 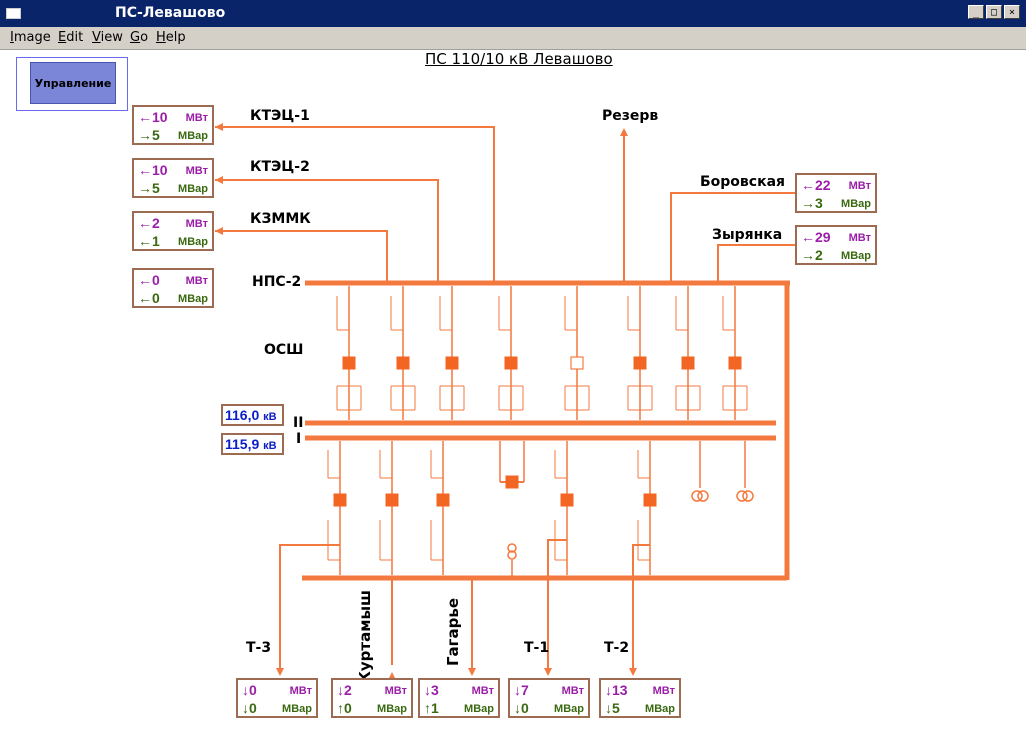 What do you see at coordinates (173, 231) in the screenshot?
I see `power-box-kzmmk: ←2 МВт ←1 МВар` at bounding box center [173, 231].